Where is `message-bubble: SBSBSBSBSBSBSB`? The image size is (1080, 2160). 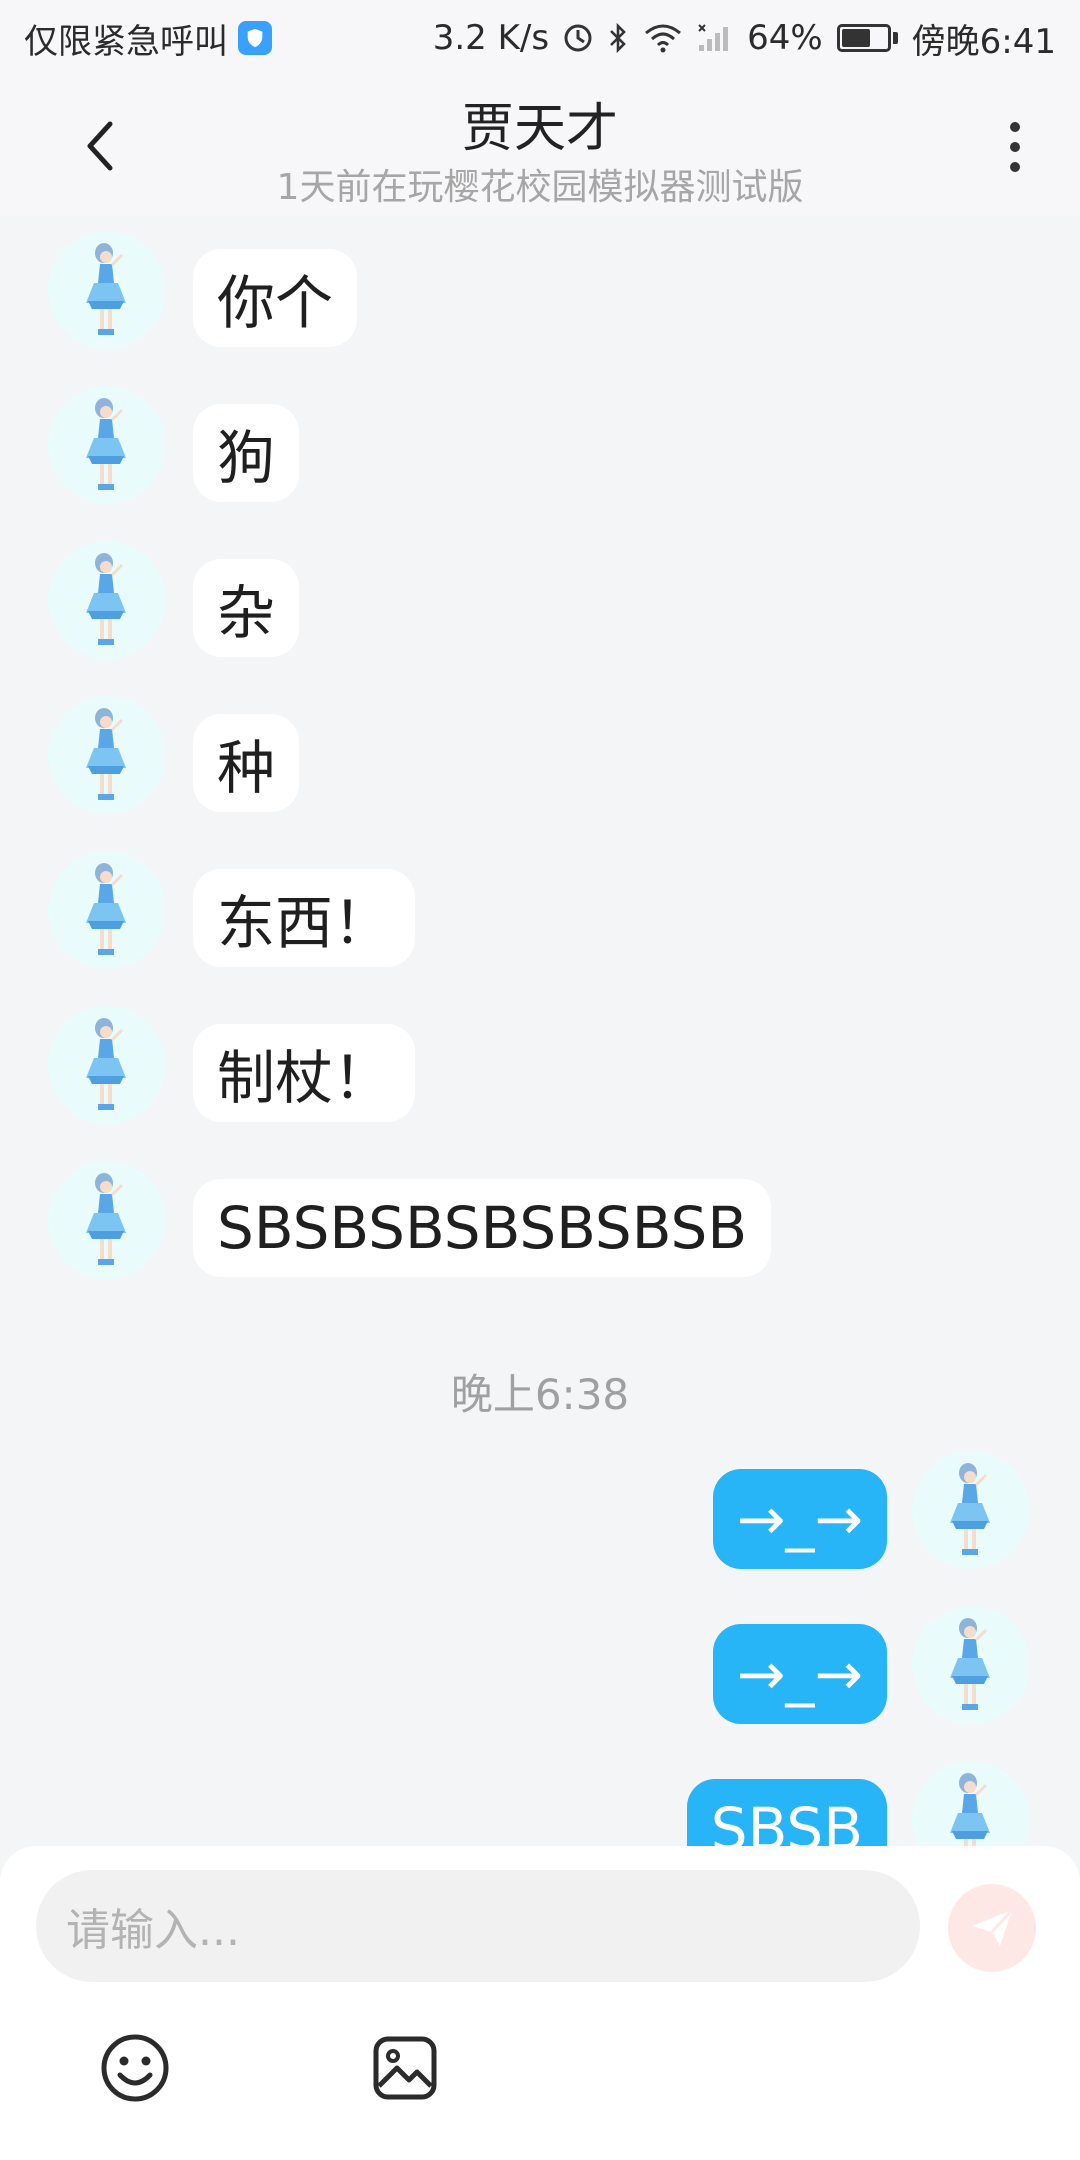
message-bubble: SBSBSBSBSBSBSB is located at coordinates (482, 1228).